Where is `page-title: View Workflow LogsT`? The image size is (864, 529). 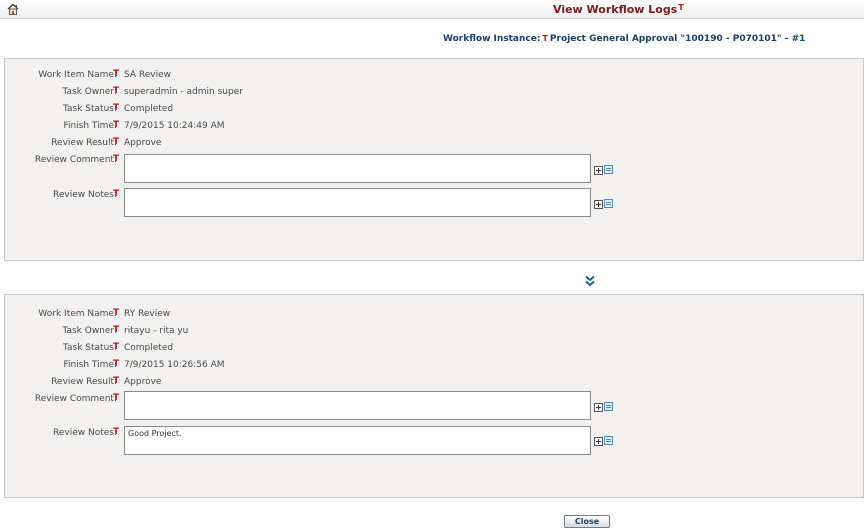
page-title: View Workflow LogsT is located at coordinates (618, 9).